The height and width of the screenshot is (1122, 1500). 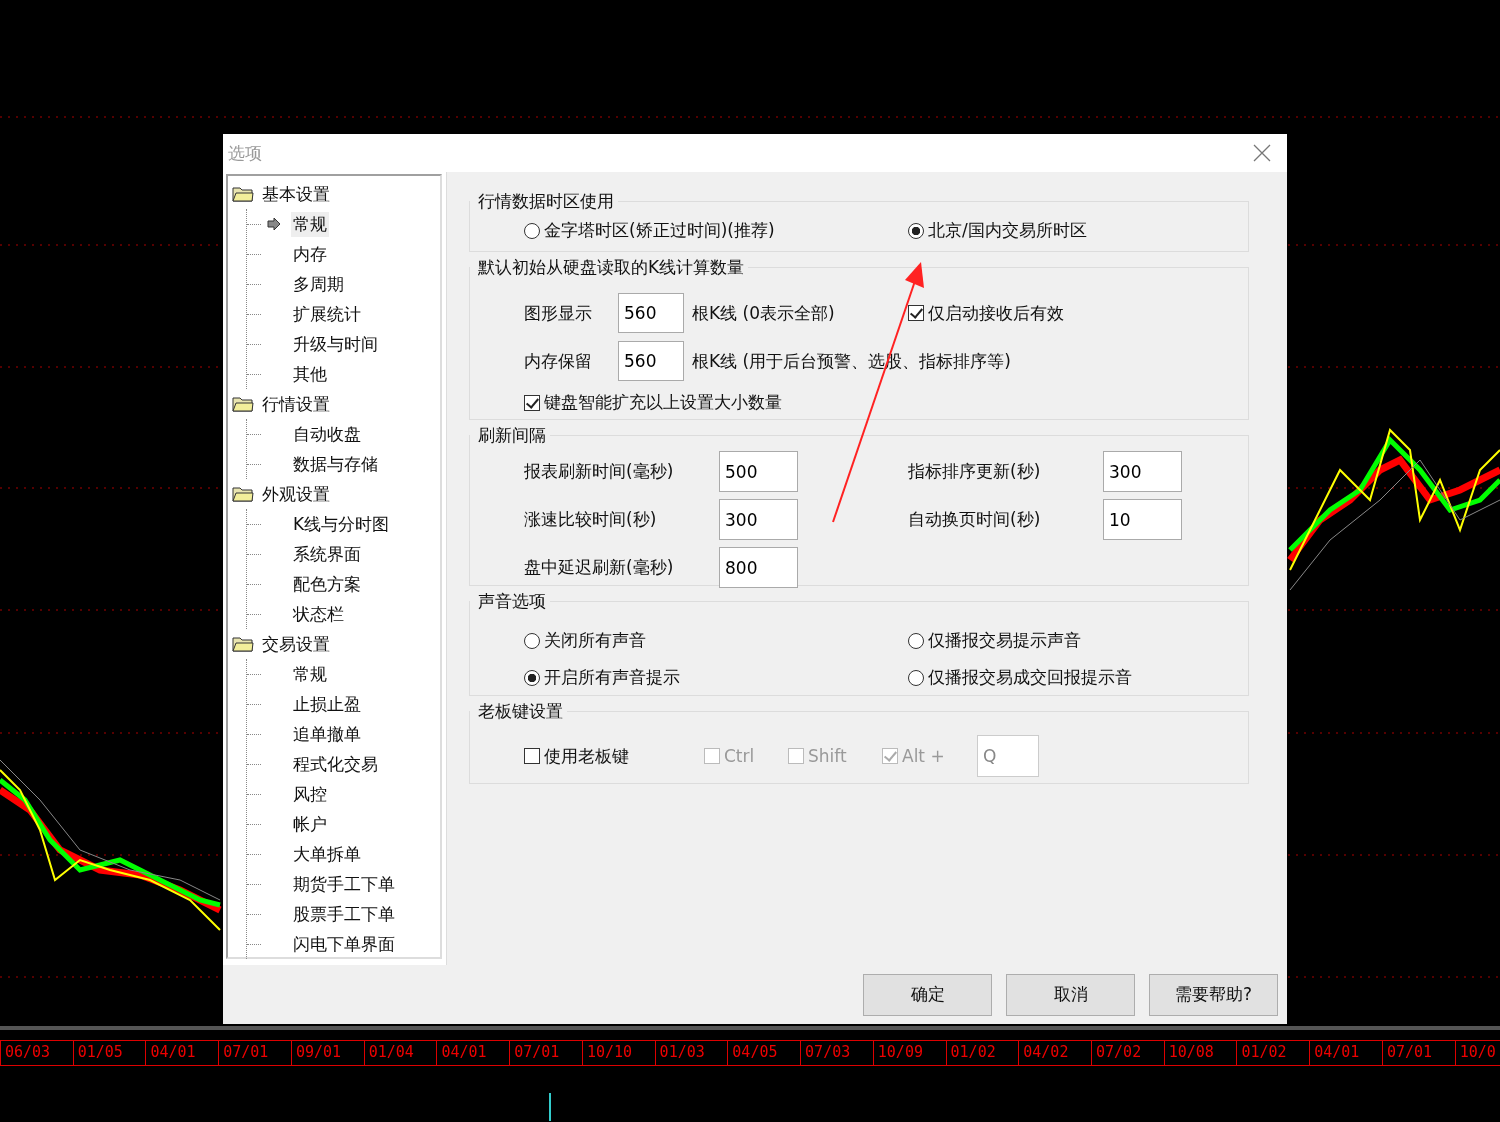 What do you see at coordinates (296, 194) in the screenshot?
I see `tree-section-label: 基本设置` at bounding box center [296, 194].